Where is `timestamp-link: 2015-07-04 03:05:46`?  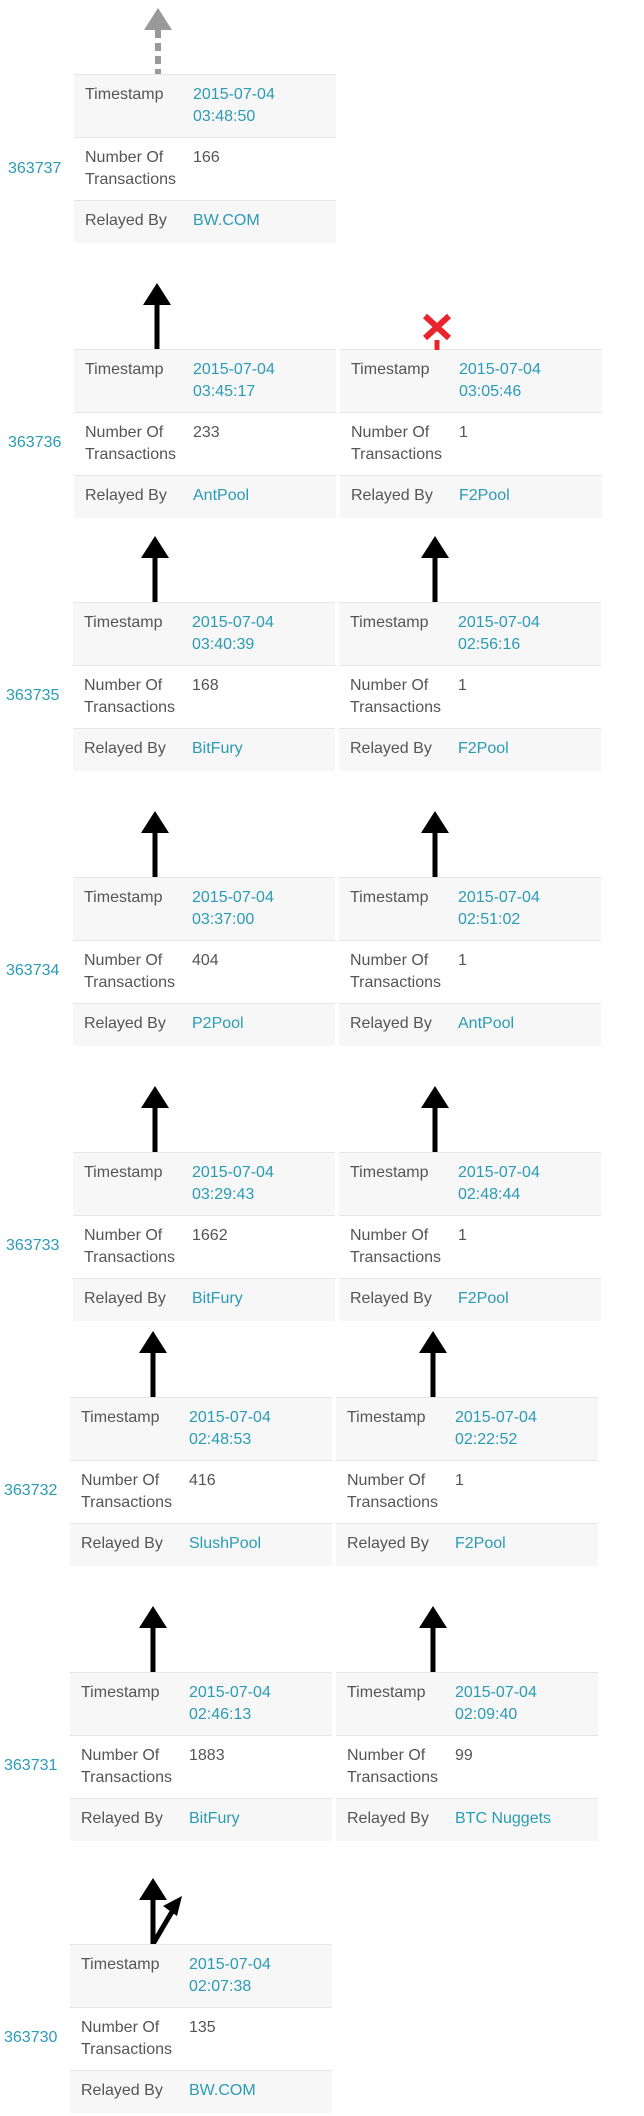 timestamp-link: 2015-07-04 03:05:46 is located at coordinates (500, 380).